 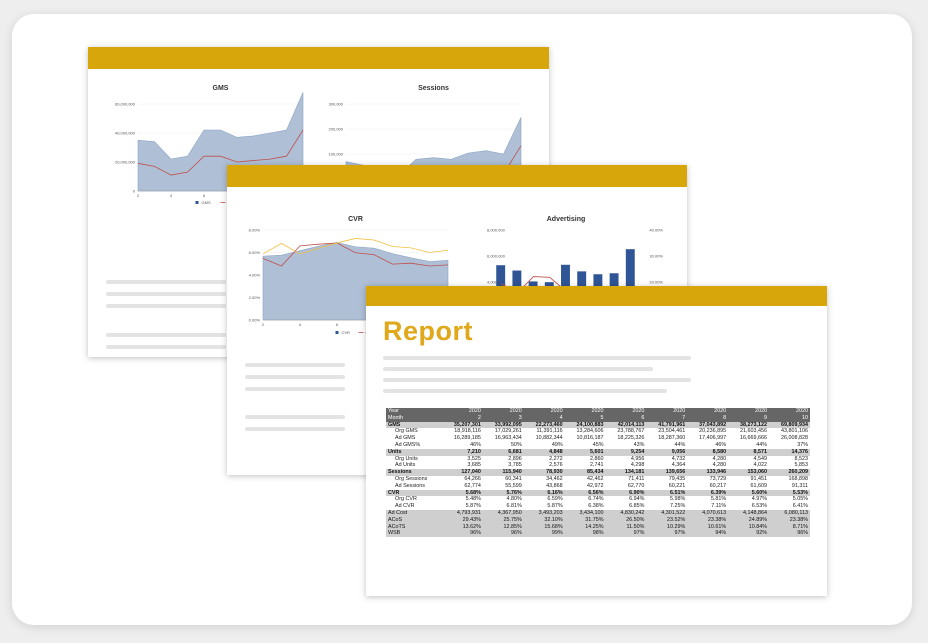 What do you see at coordinates (789, 438) in the screenshot?
I see `table-cell: 26,008,828` at bounding box center [789, 438].